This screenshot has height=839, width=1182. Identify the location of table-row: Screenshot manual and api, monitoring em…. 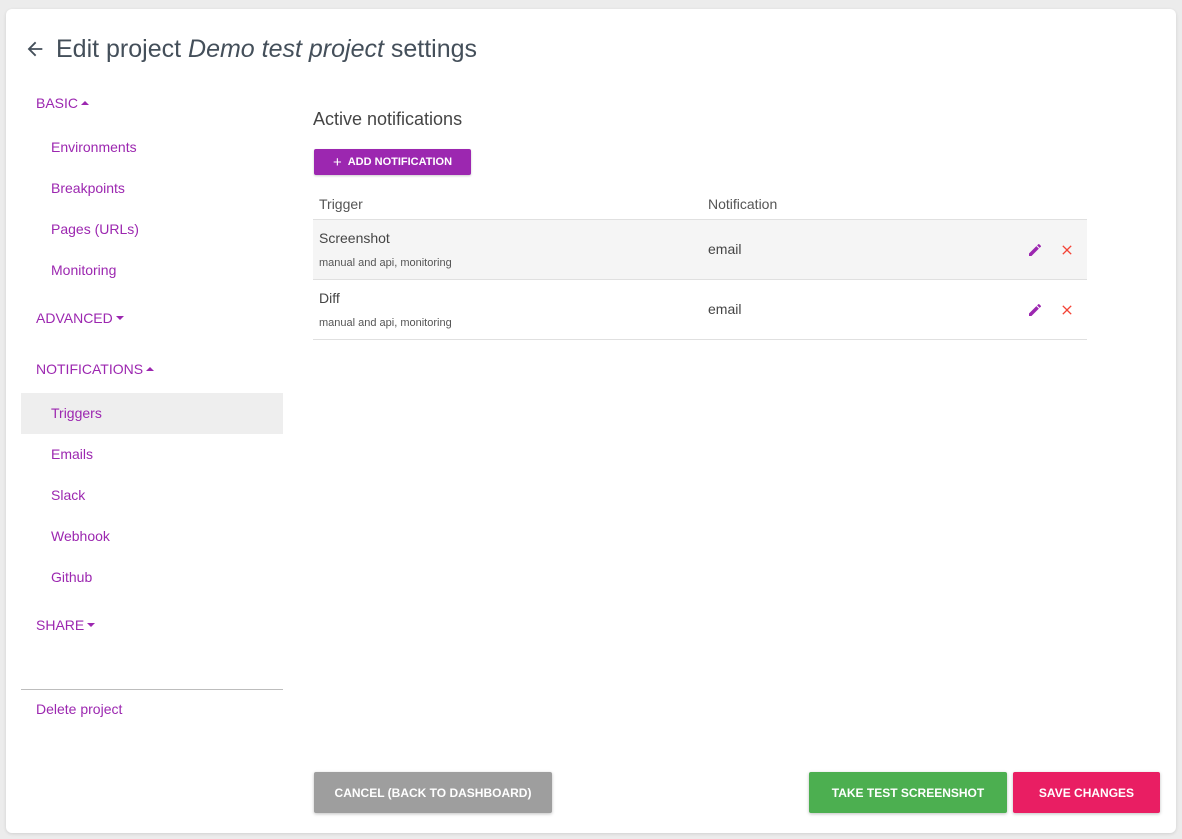
(700, 249).